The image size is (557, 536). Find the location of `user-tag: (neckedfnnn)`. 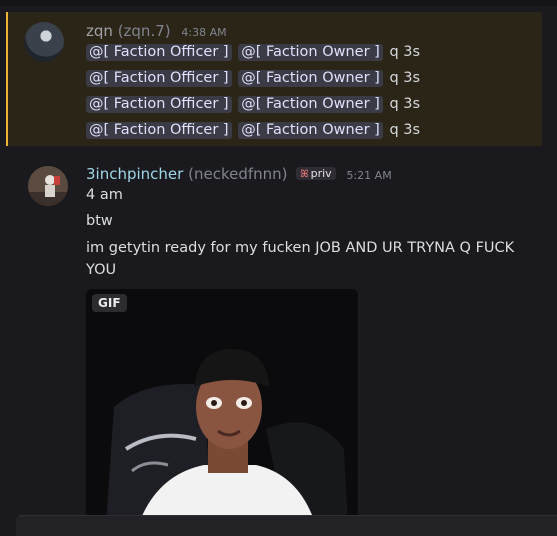

user-tag: (neckedfnnn) is located at coordinates (238, 174).